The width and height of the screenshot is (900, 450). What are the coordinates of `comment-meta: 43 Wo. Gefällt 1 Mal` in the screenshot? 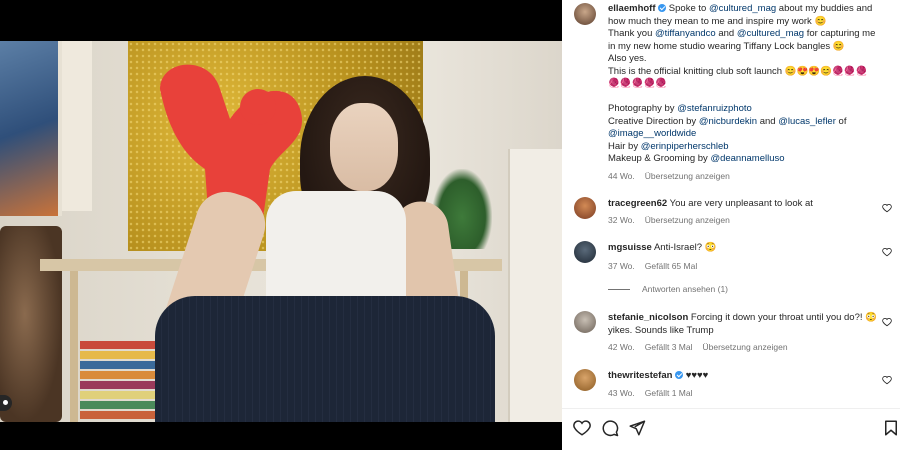 It's located at (650, 393).